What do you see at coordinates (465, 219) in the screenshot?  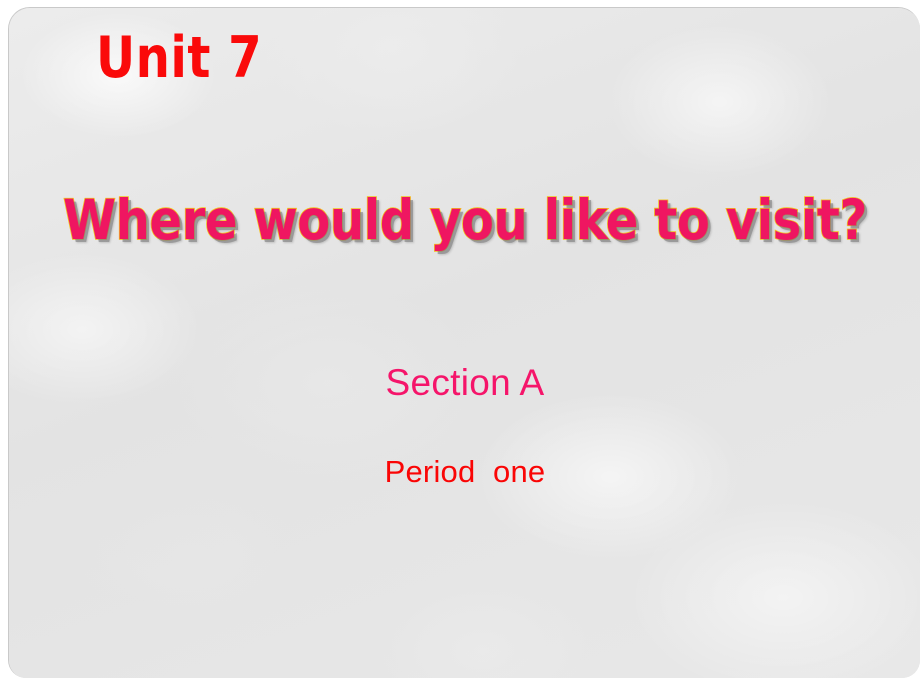 I see `slide-main-title: Where would you like to visit?` at bounding box center [465, 219].